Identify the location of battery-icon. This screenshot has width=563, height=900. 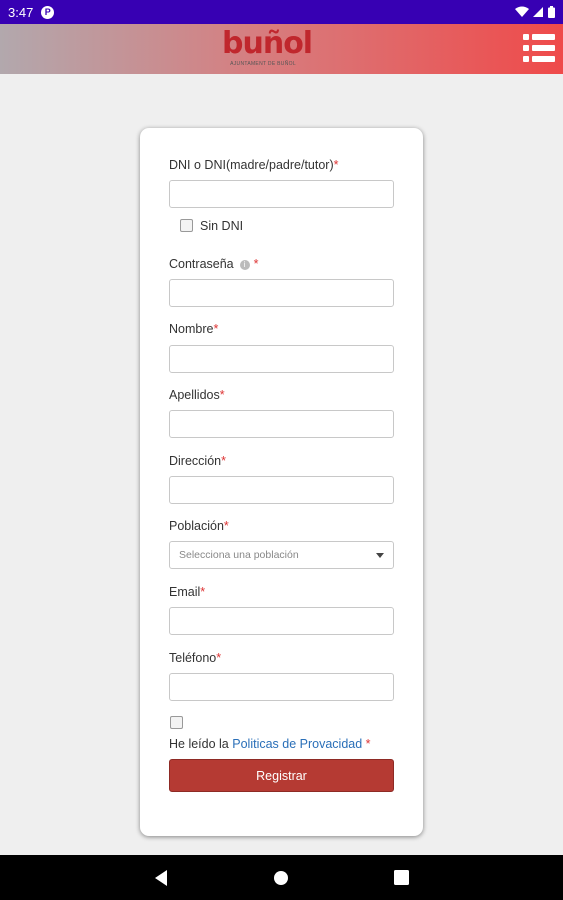
(551, 12).